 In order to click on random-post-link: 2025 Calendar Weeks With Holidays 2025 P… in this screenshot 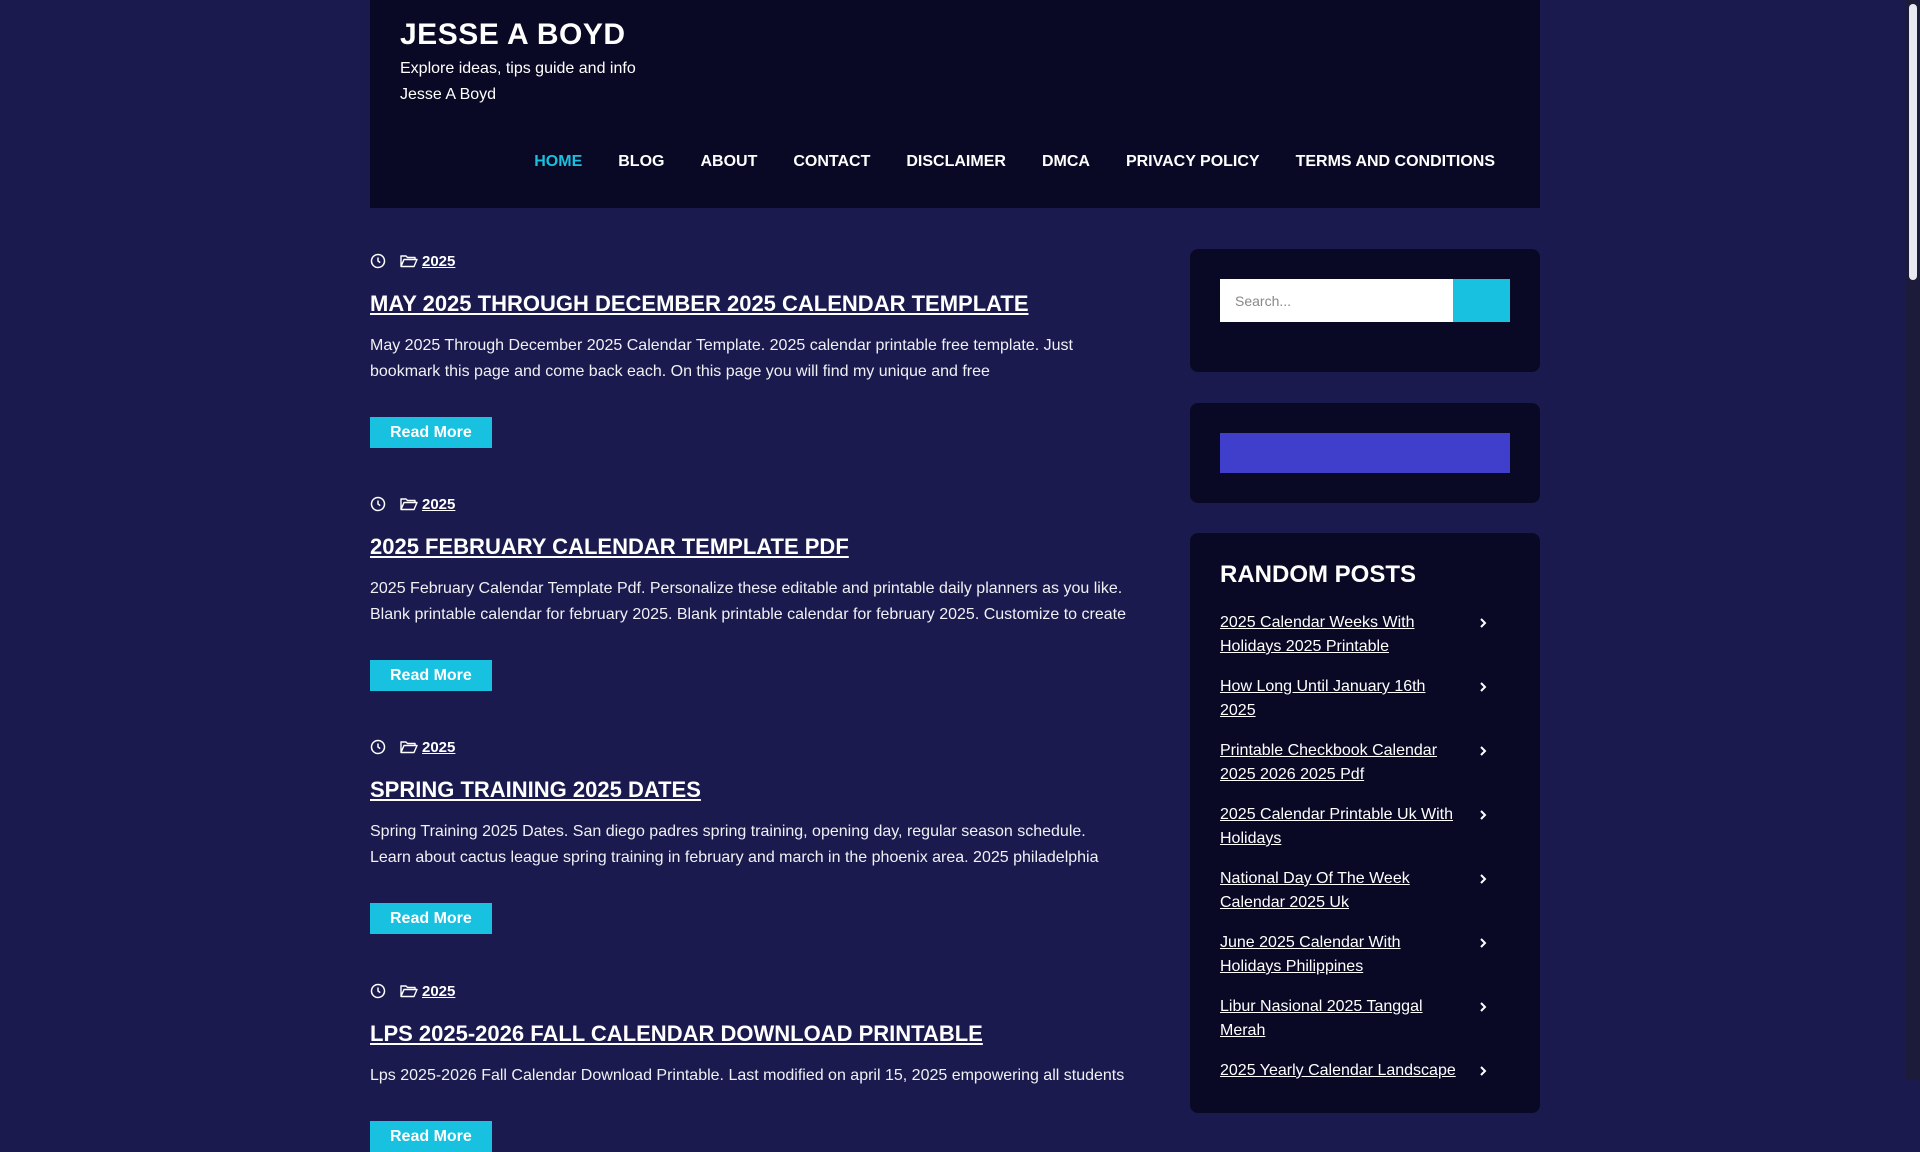, I will do `click(1340, 635)`.